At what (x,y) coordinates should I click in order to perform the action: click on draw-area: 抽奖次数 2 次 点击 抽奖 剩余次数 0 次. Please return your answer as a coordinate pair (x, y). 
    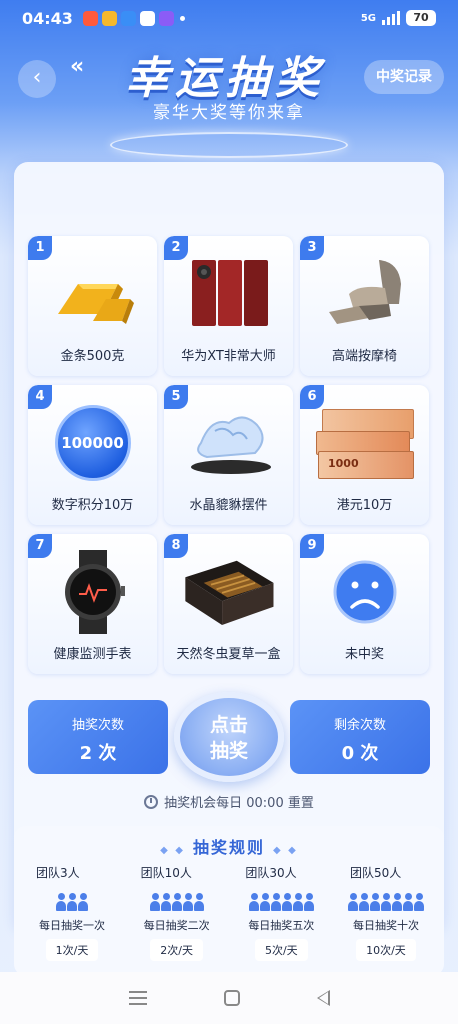
    Looking at the image, I should click on (229, 738).